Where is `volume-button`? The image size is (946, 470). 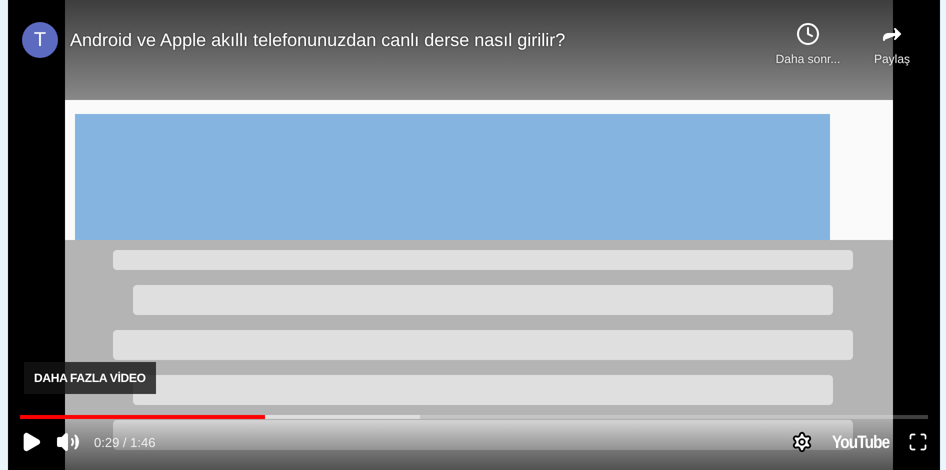 volume-button is located at coordinates (68, 442).